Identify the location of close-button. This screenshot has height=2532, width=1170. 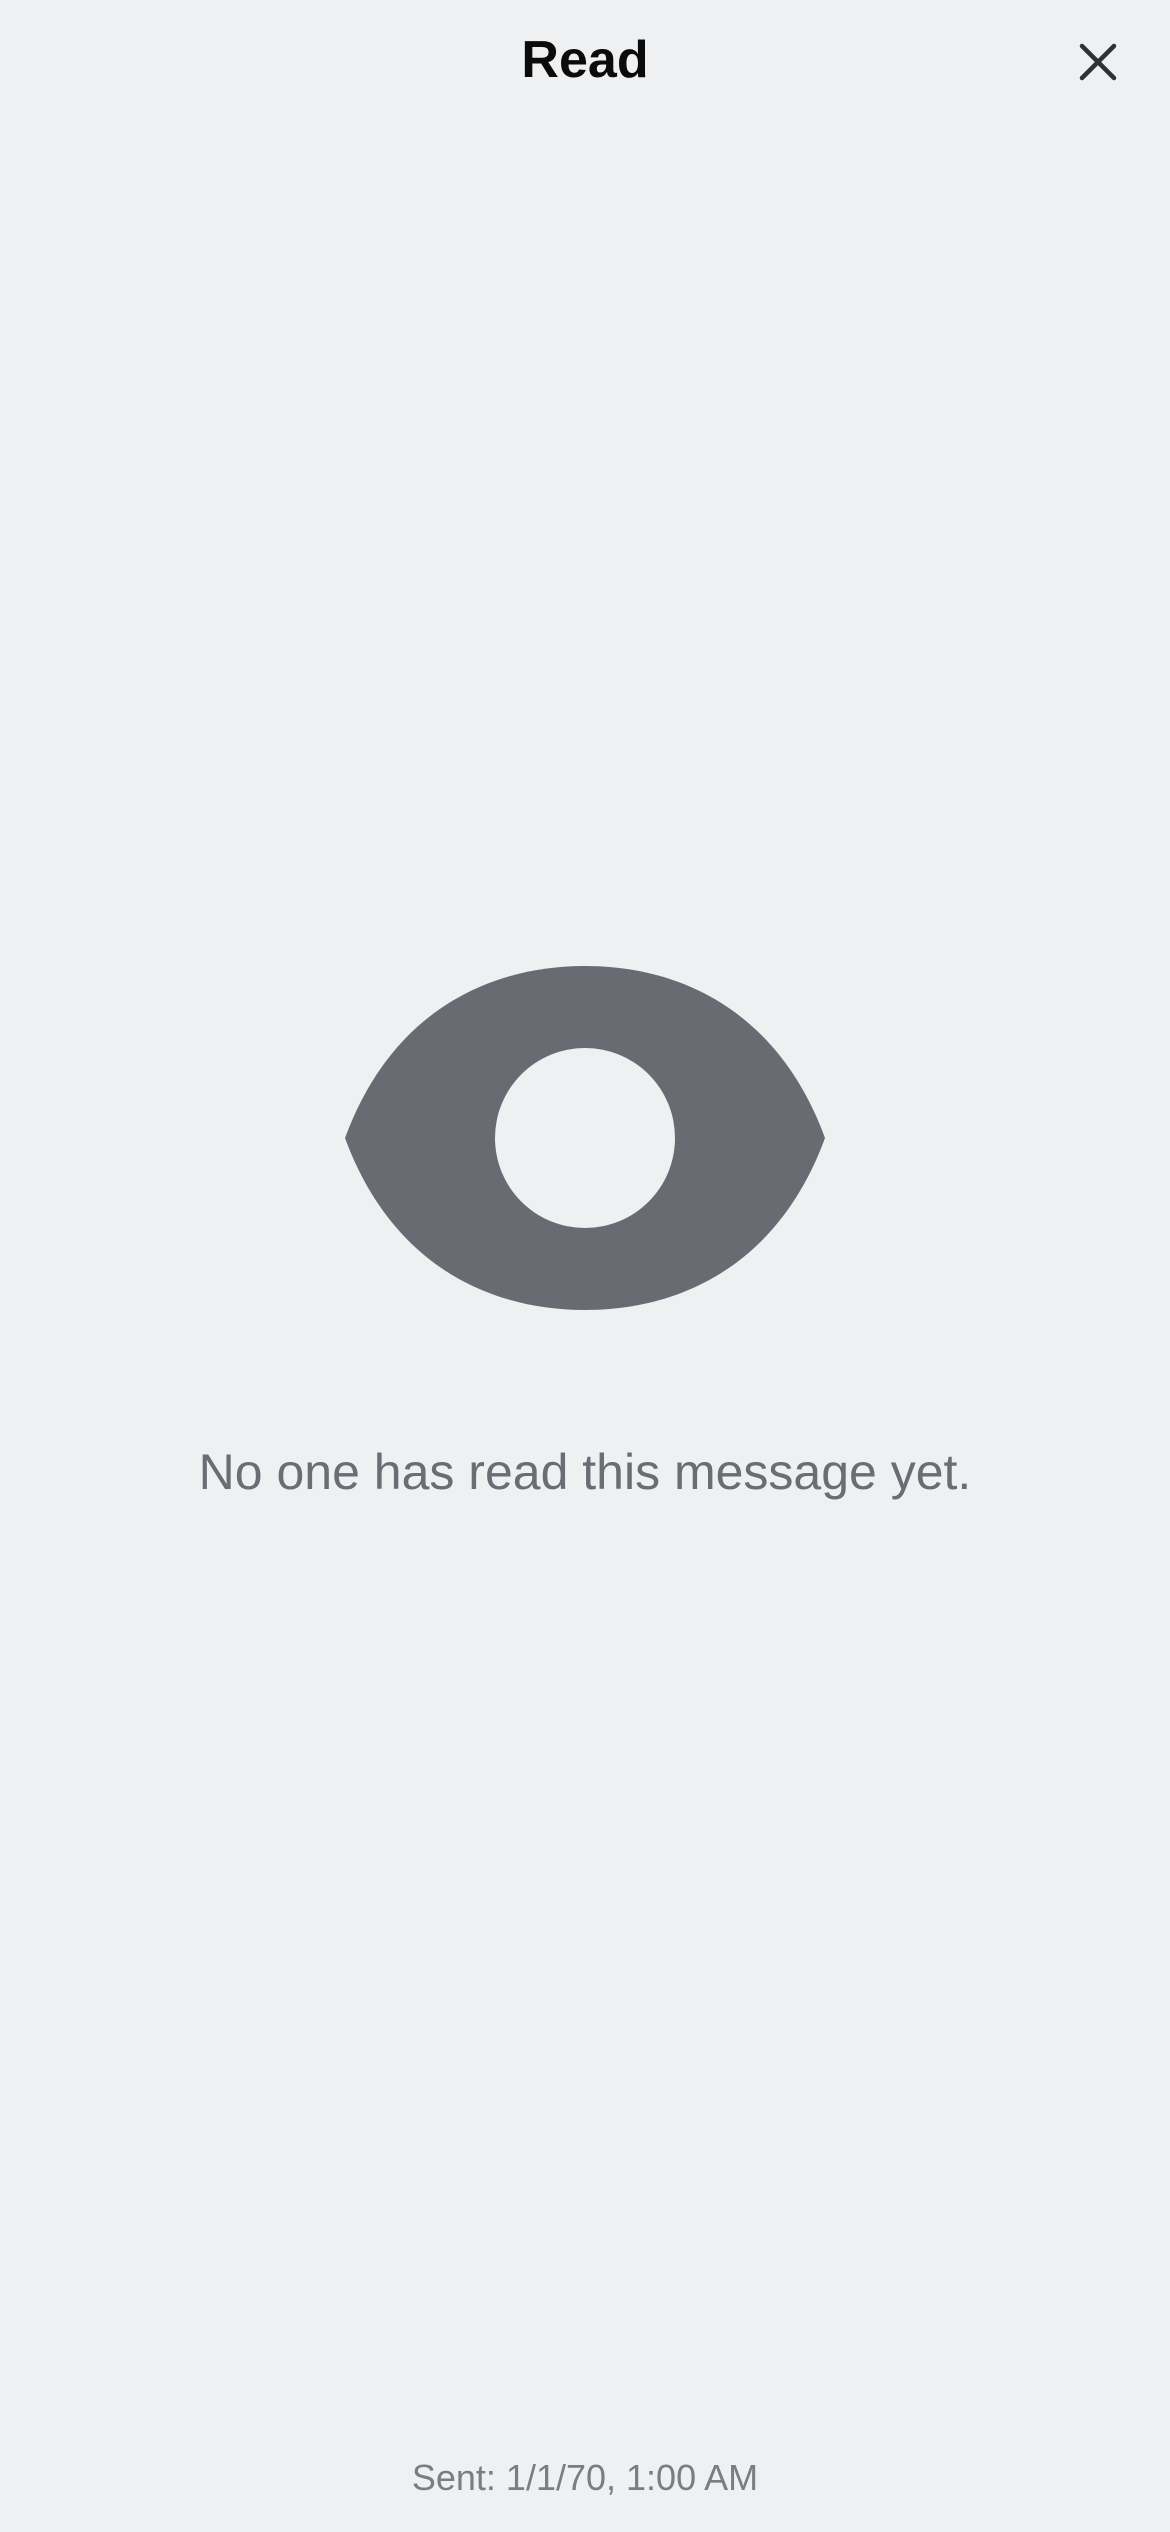
(1098, 62).